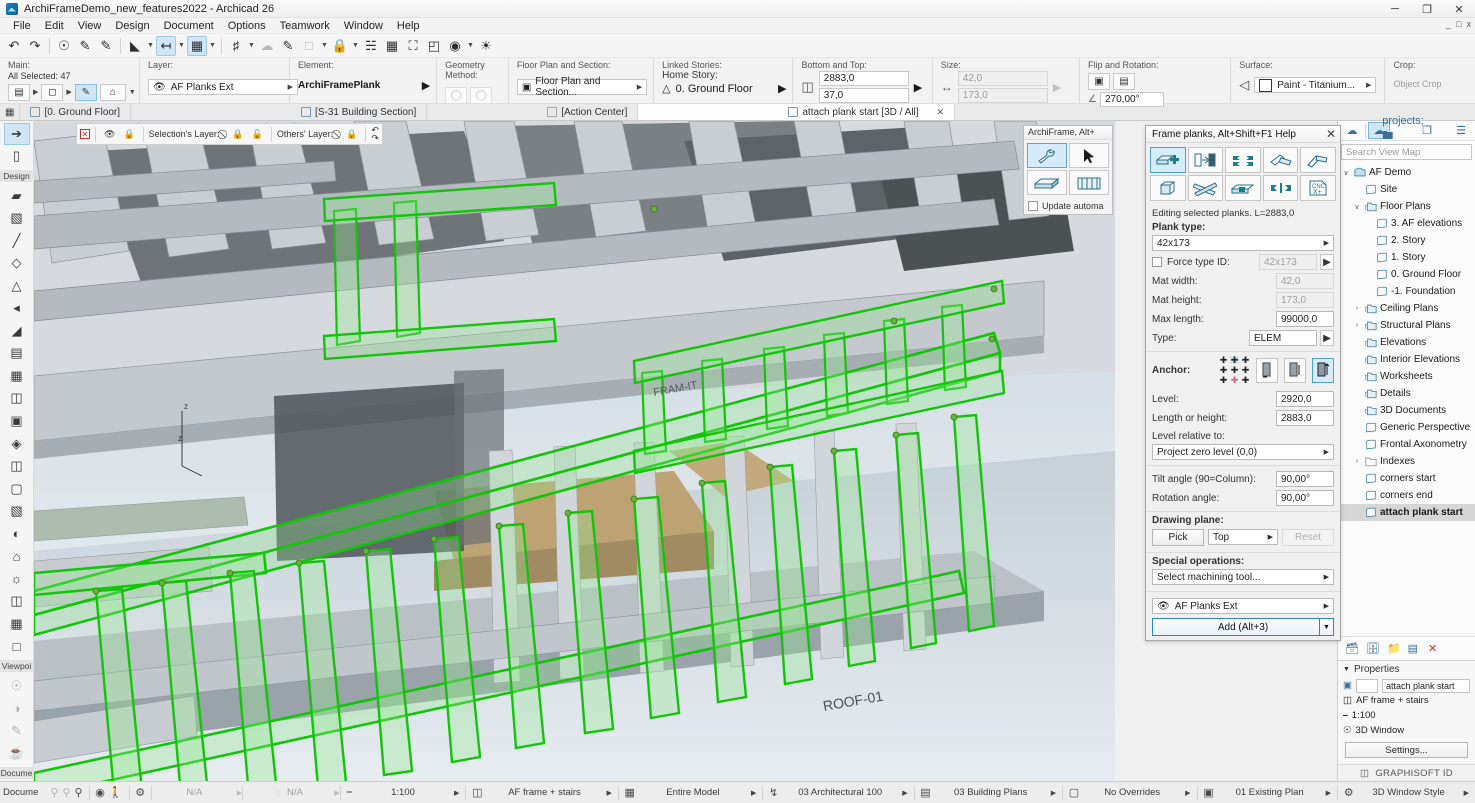  What do you see at coordinates (288, 46) in the screenshot?
I see `pen-icon: ✎` at bounding box center [288, 46].